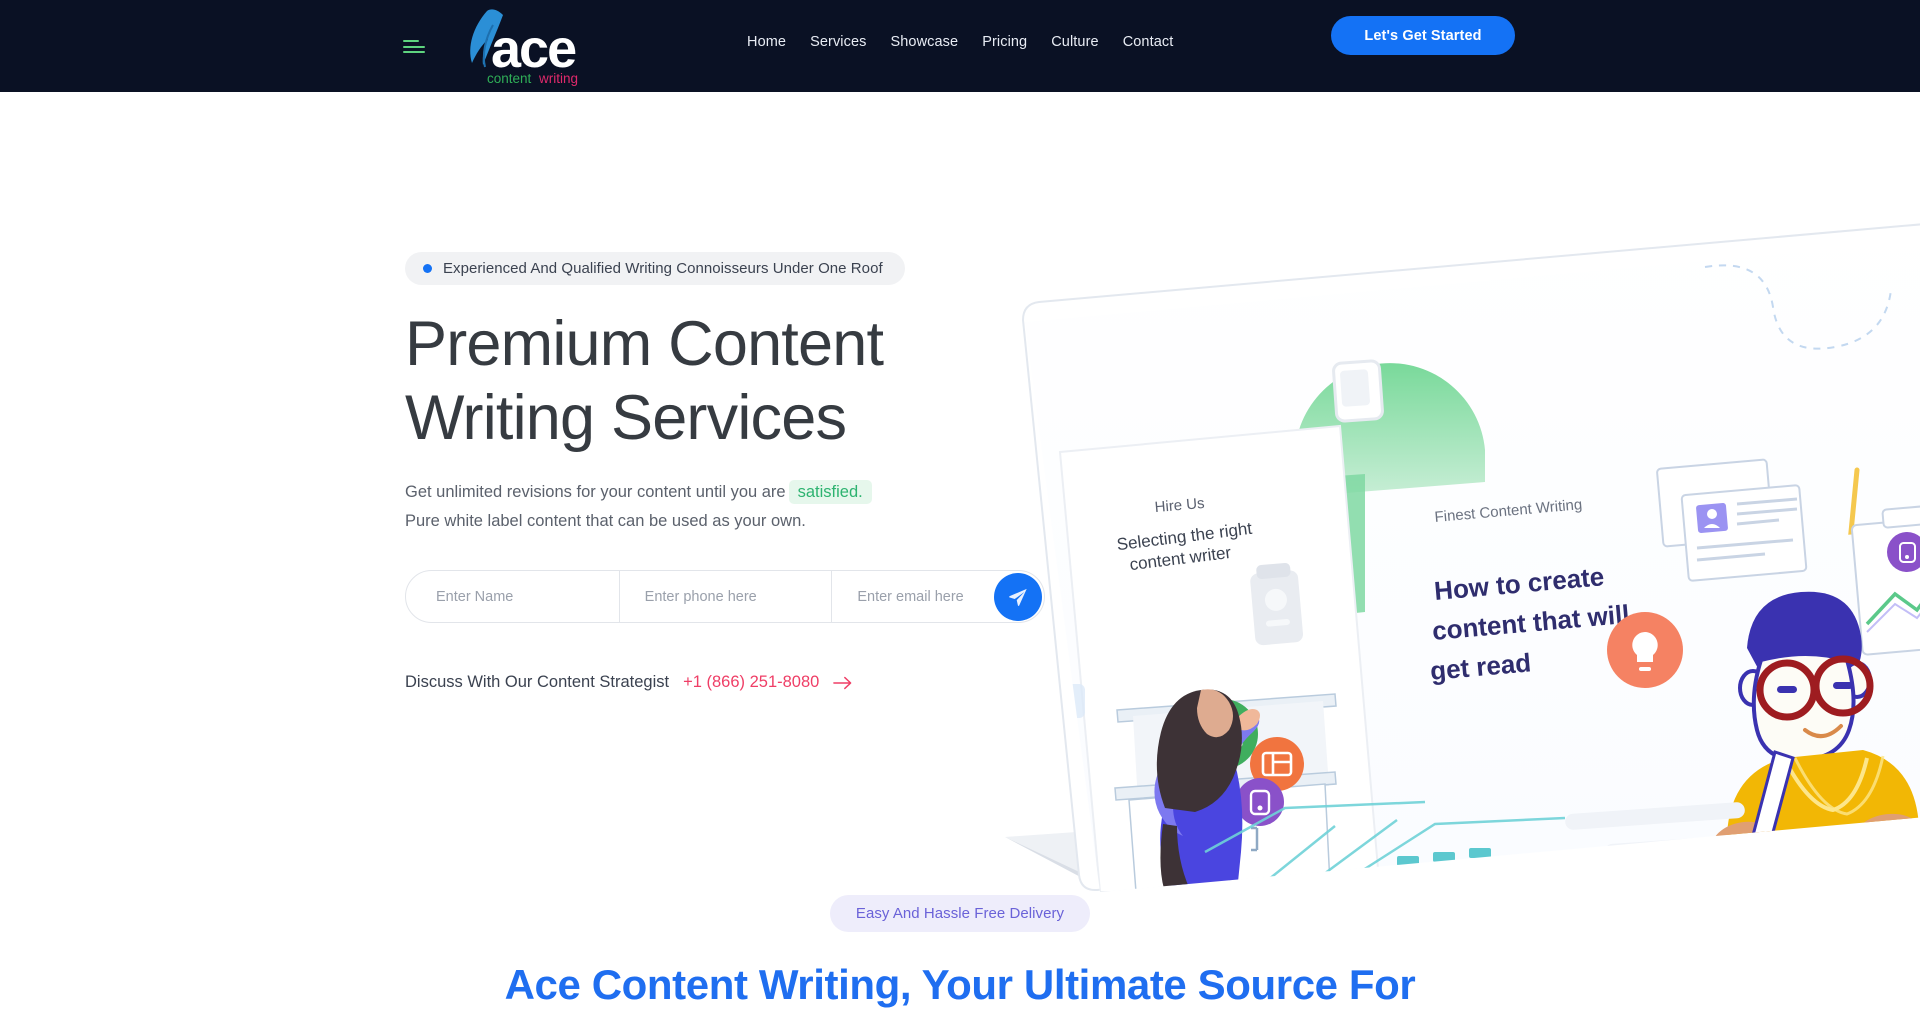  I want to click on arrow-right-icon, so click(843, 683).